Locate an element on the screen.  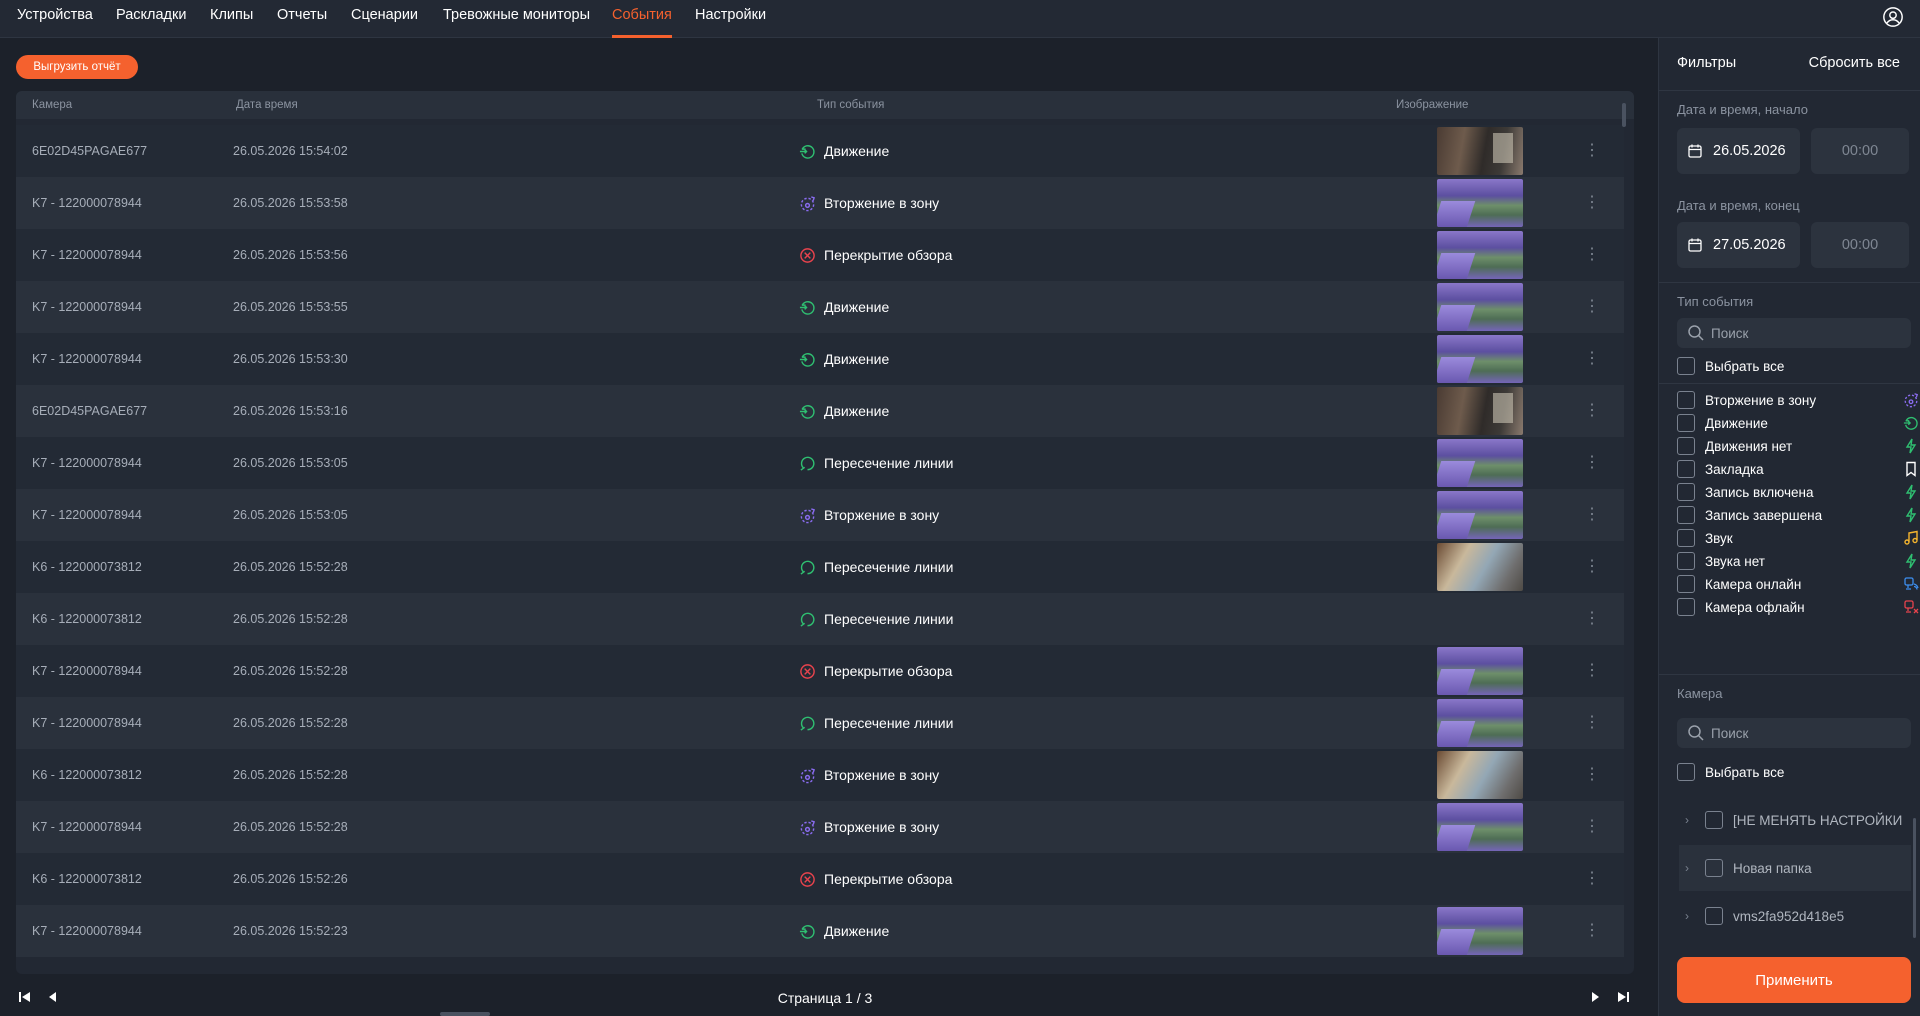
event-type-option: Камера офлайн is located at coordinates (1798, 607).